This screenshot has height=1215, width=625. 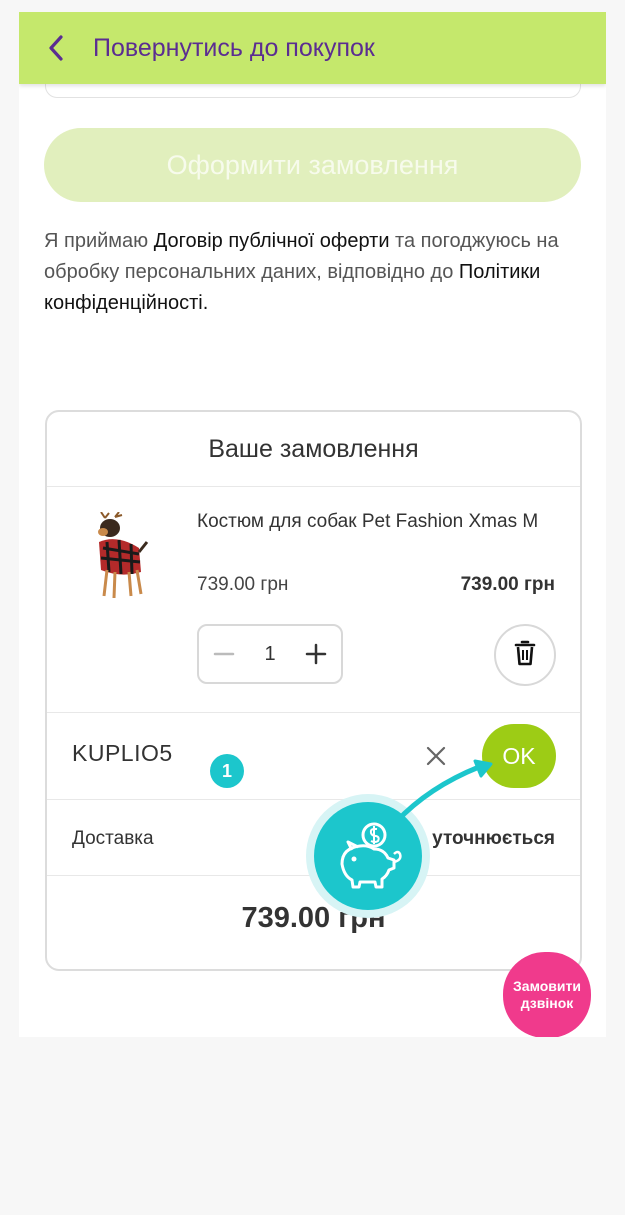 What do you see at coordinates (117, 557) in the screenshot?
I see `product-image` at bounding box center [117, 557].